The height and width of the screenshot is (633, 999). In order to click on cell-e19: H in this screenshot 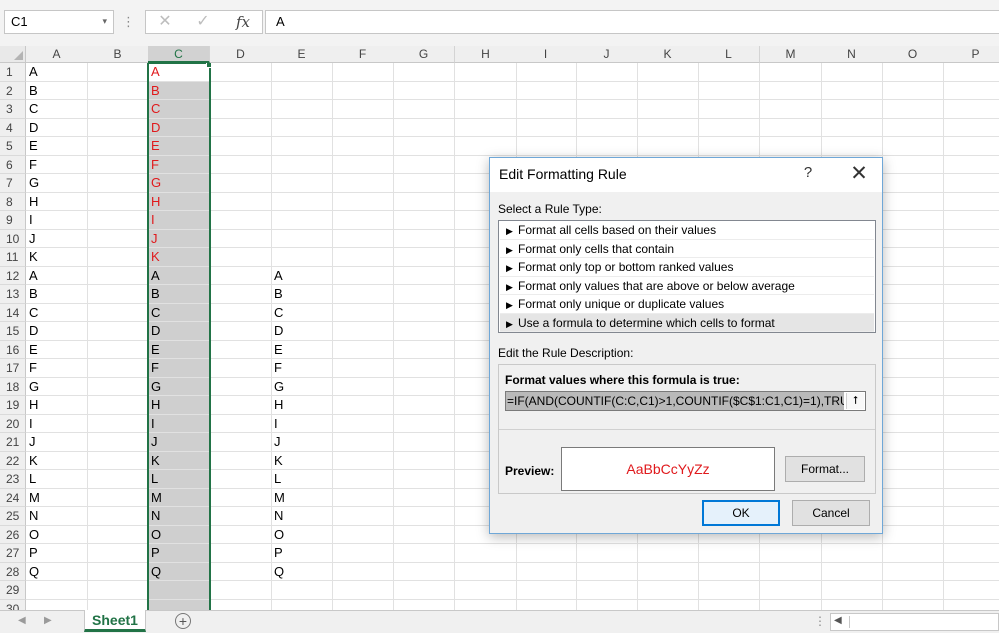, I will do `click(301, 405)`.